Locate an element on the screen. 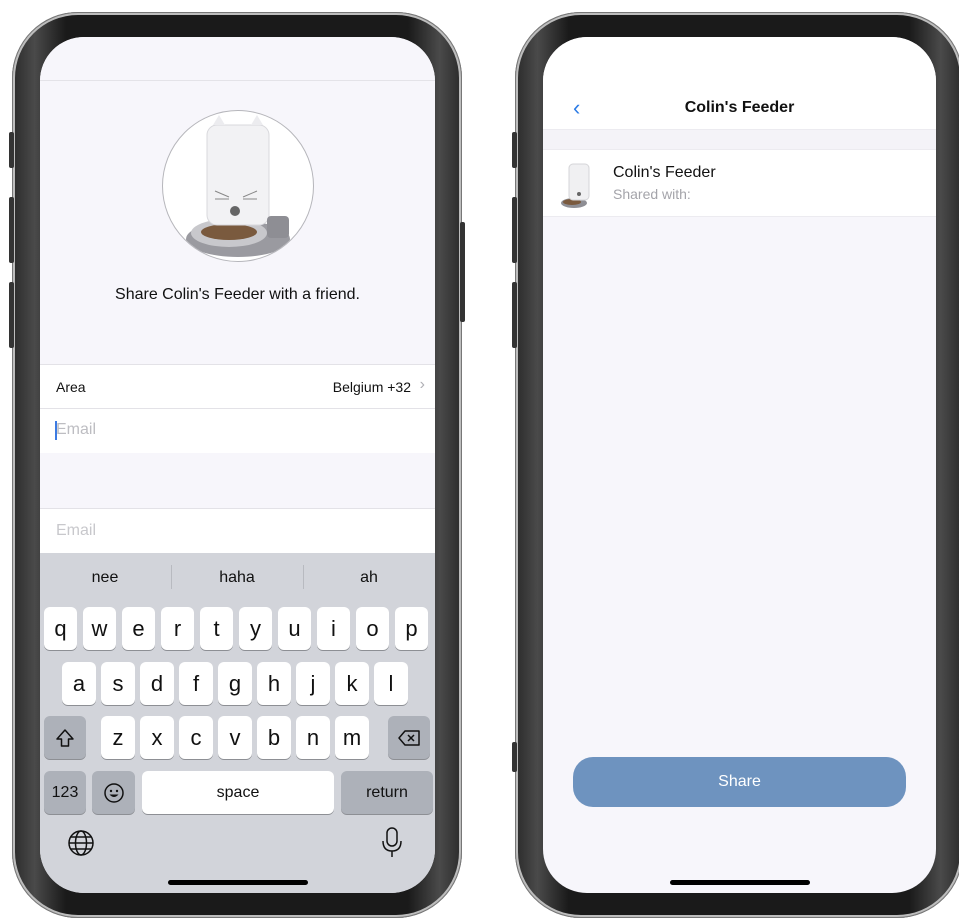 The height and width of the screenshot is (918, 959). key-n: n is located at coordinates (313, 737).